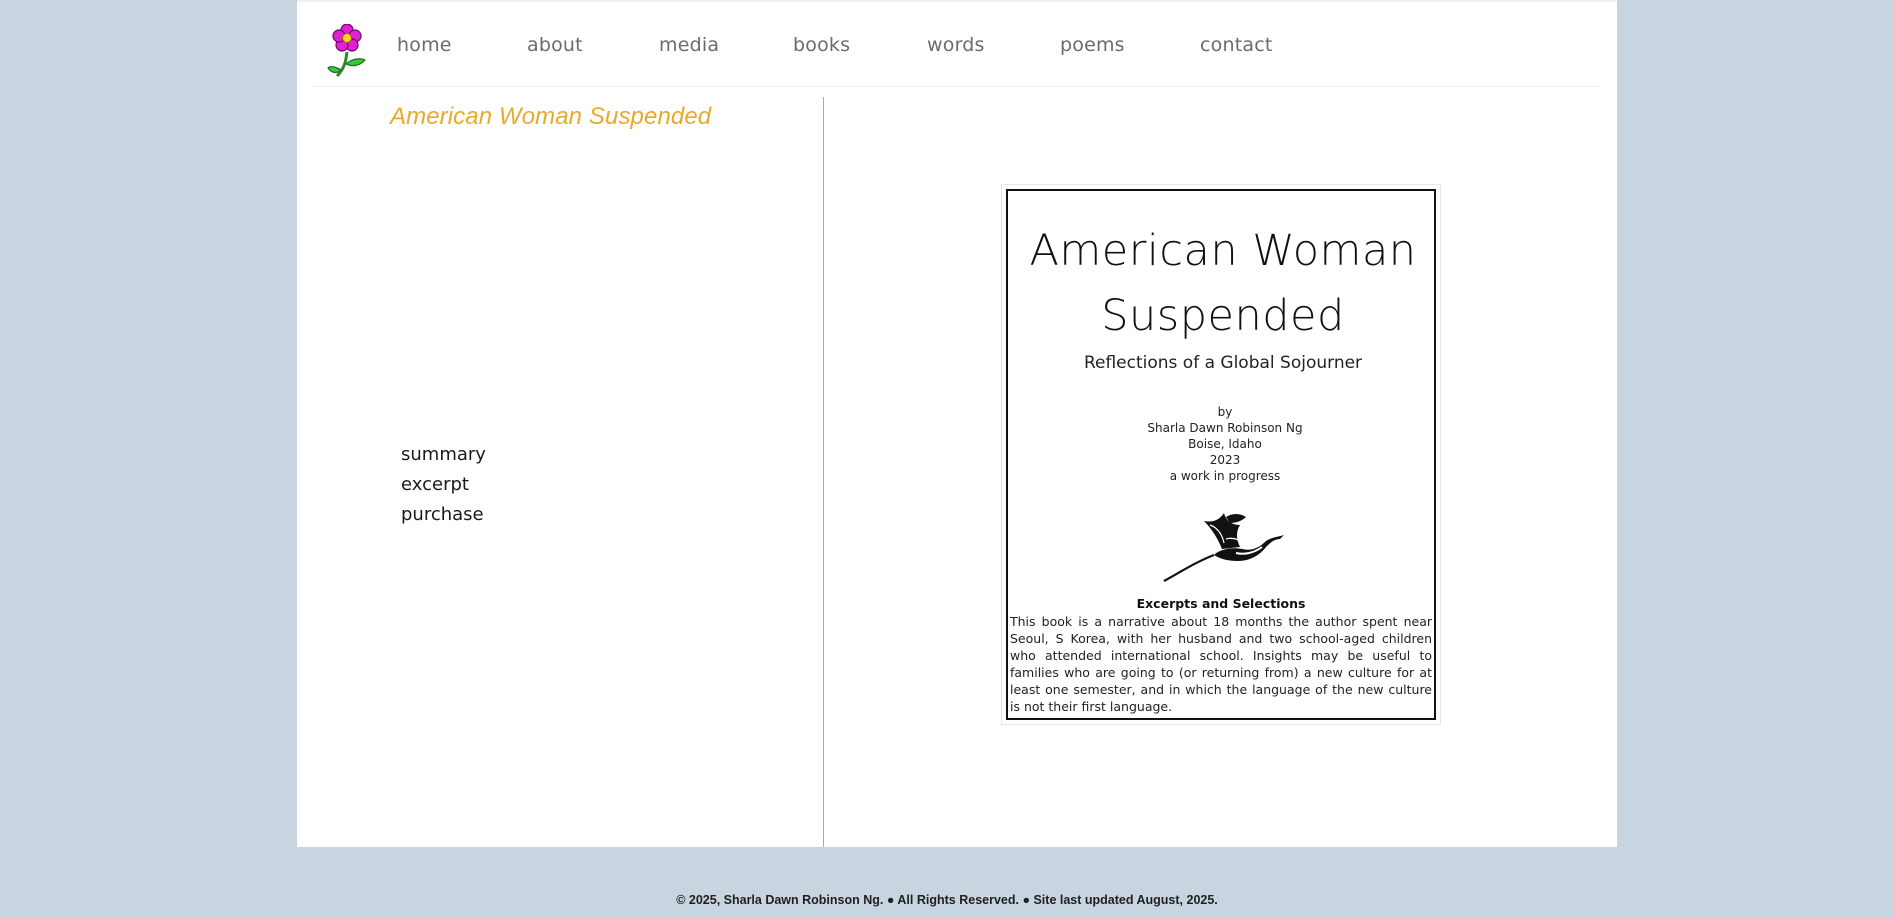 This screenshot has height=918, width=1894. Describe the element at coordinates (551, 116) in the screenshot. I see `book-title: American Woman Suspended` at that location.